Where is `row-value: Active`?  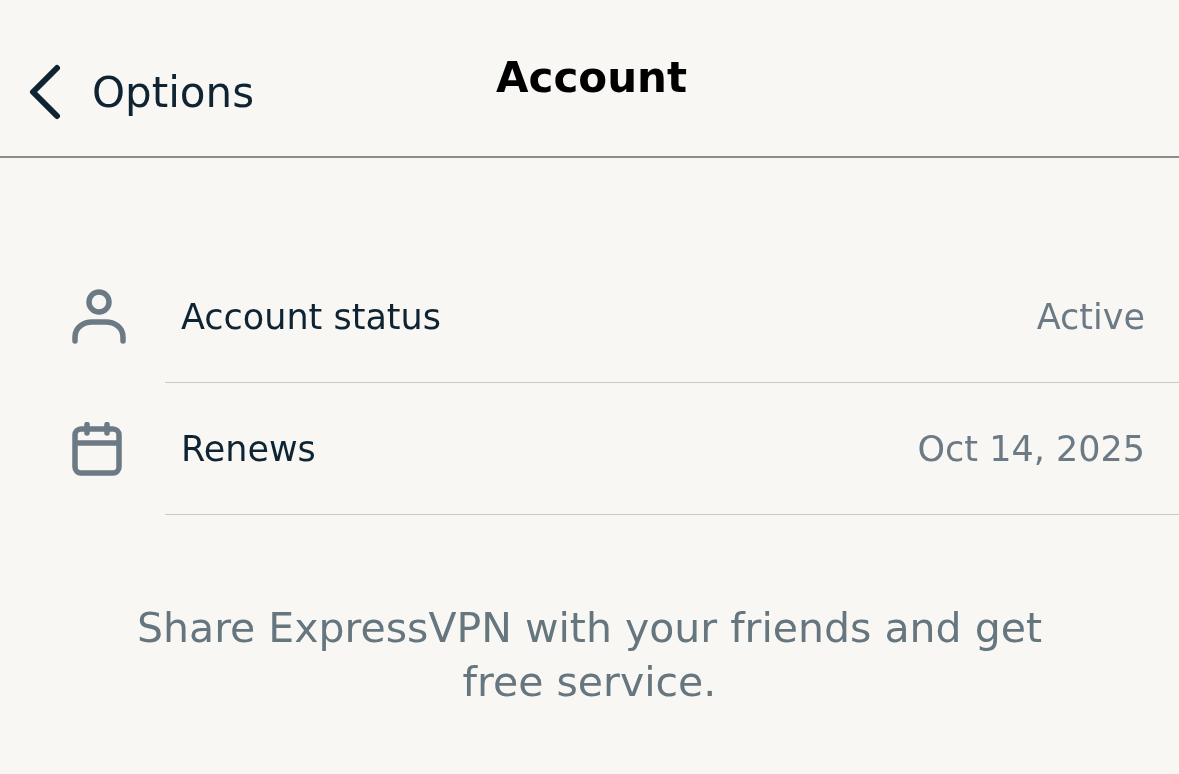
row-value: Active is located at coordinates (1090, 316).